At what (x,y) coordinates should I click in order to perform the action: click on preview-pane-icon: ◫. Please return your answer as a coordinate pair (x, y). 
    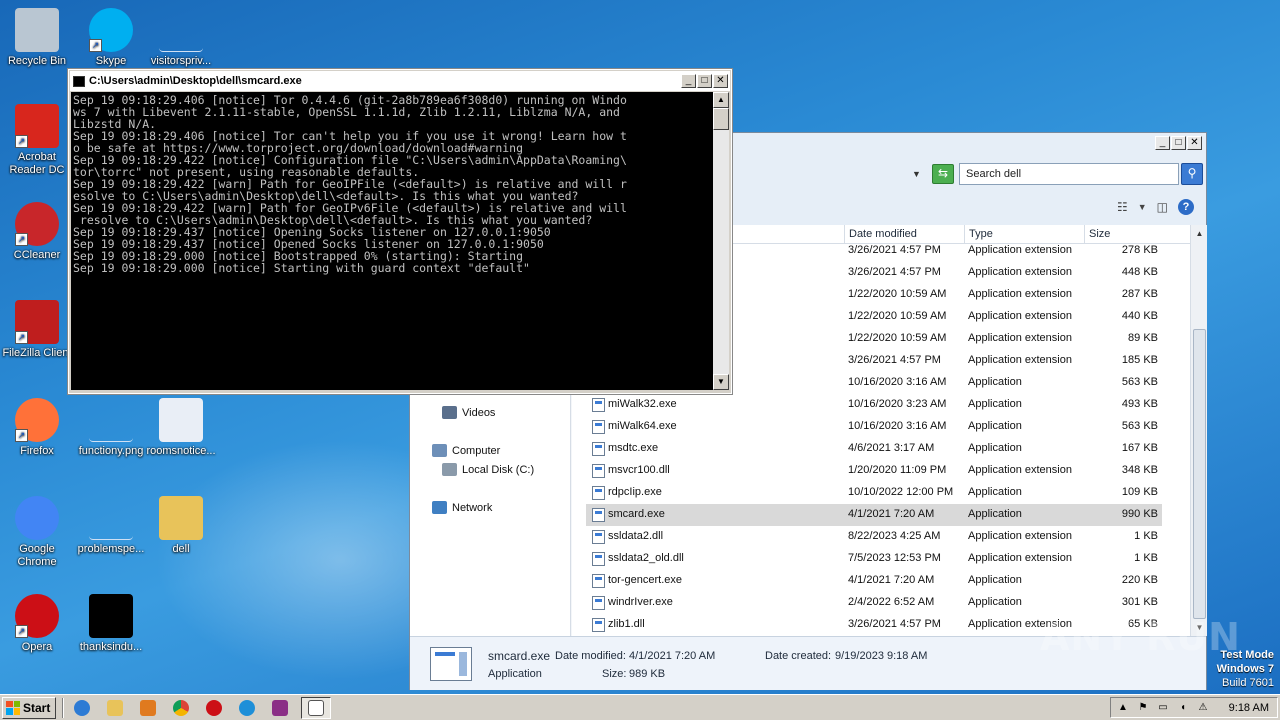
    Looking at the image, I should click on (1162, 207).